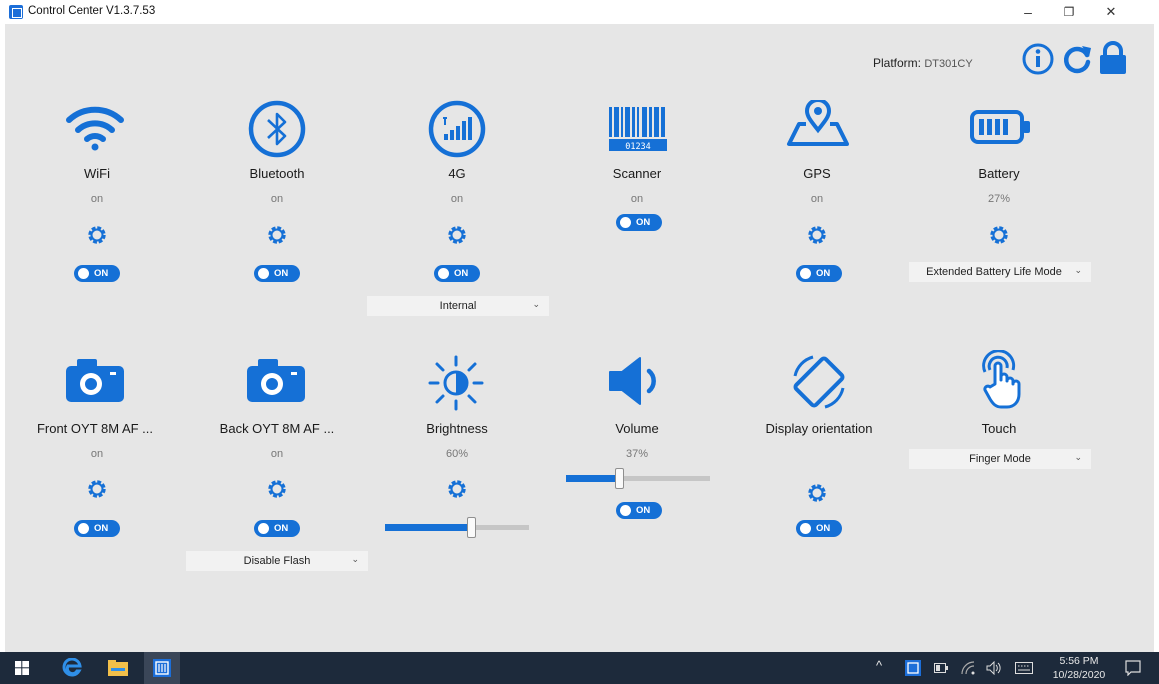 This screenshot has height=684, width=1159. Describe the element at coordinates (819, 382) in the screenshot. I see `rotate-screen-icon` at that location.